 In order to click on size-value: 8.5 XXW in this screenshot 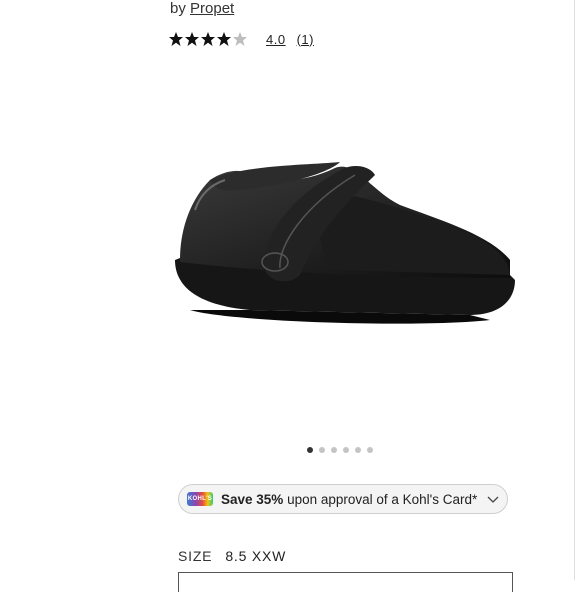, I will do `click(256, 556)`.